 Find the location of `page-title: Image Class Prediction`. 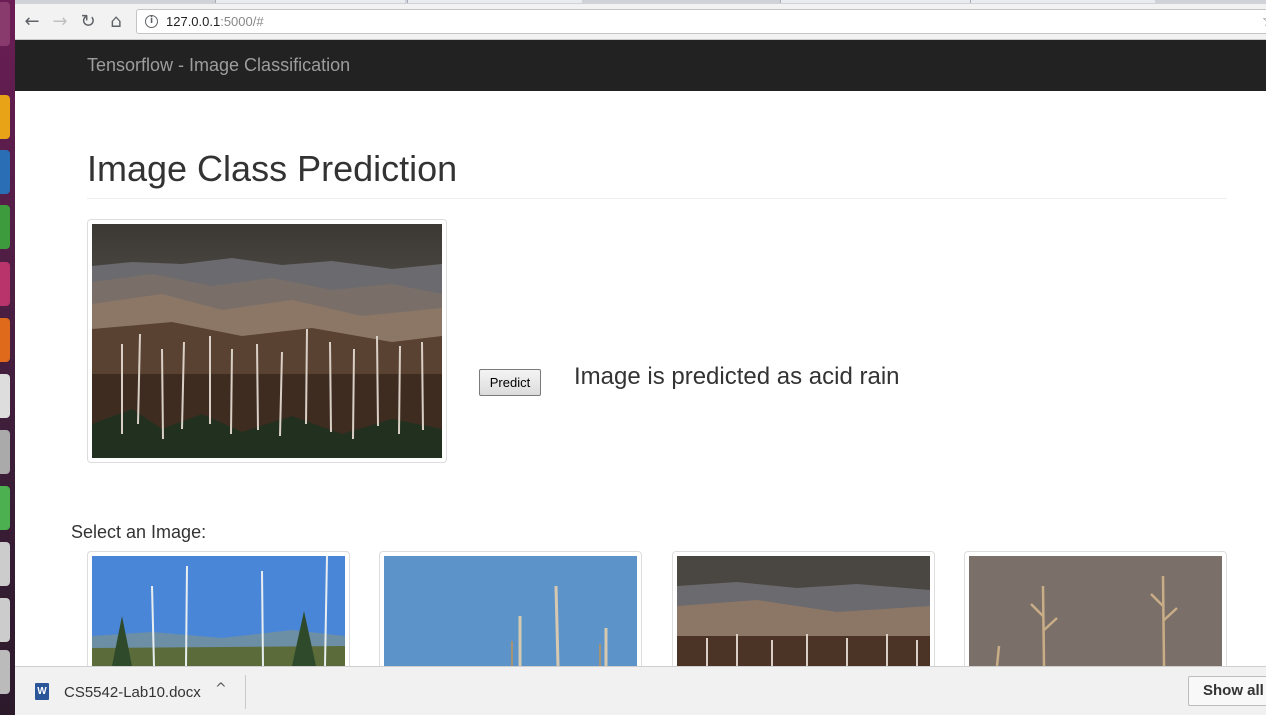

page-title: Image Class Prediction is located at coordinates (272, 168).